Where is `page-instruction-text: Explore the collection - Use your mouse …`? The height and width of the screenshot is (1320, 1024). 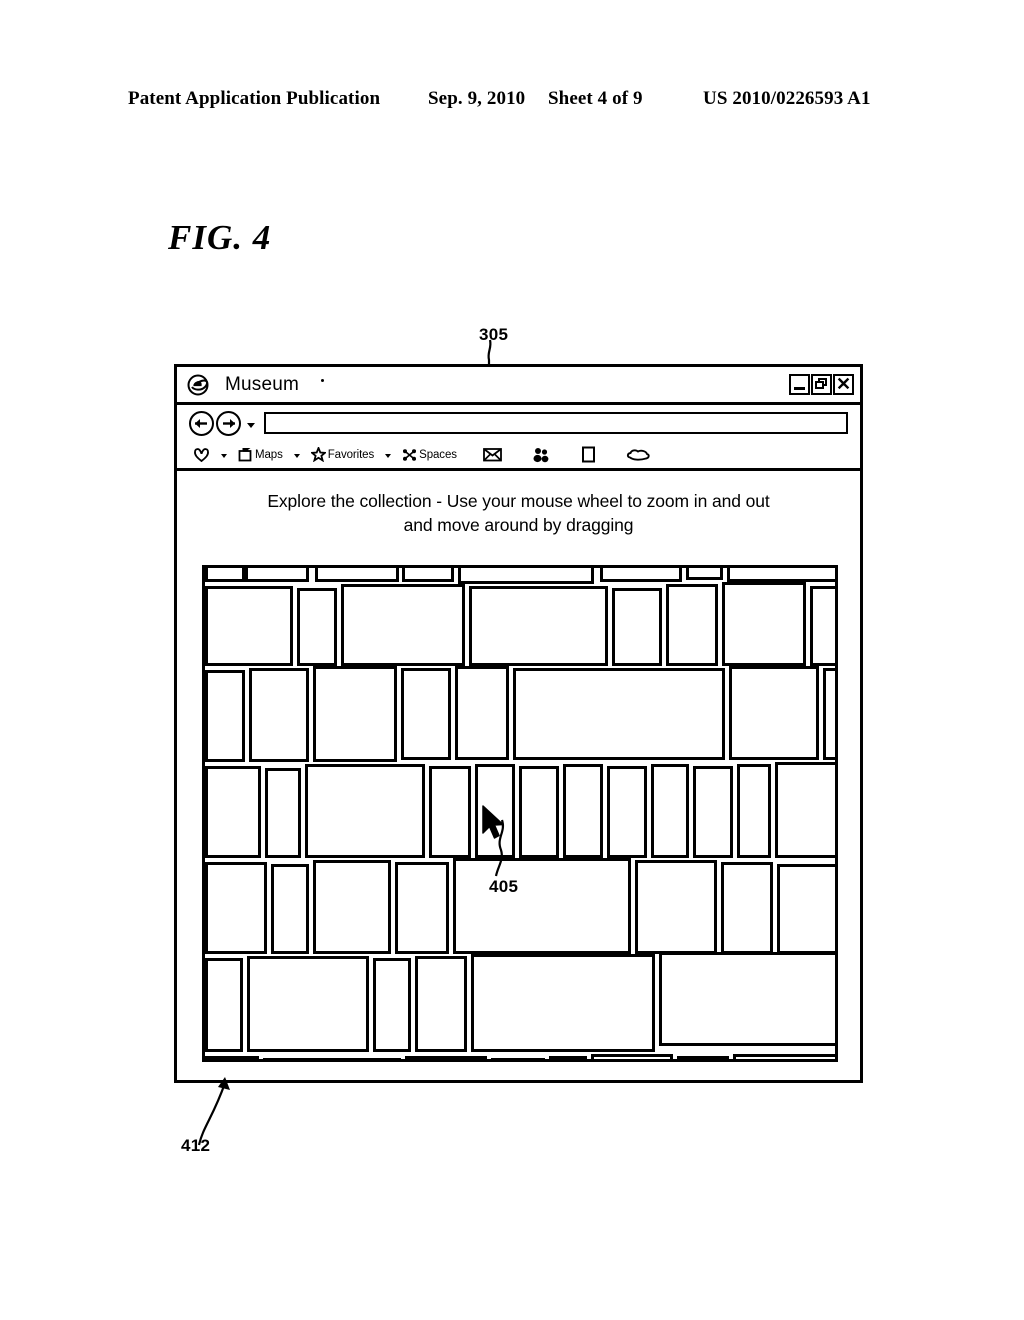 page-instruction-text: Explore the collection - Use your mouse … is located at coordinates (518, 509).